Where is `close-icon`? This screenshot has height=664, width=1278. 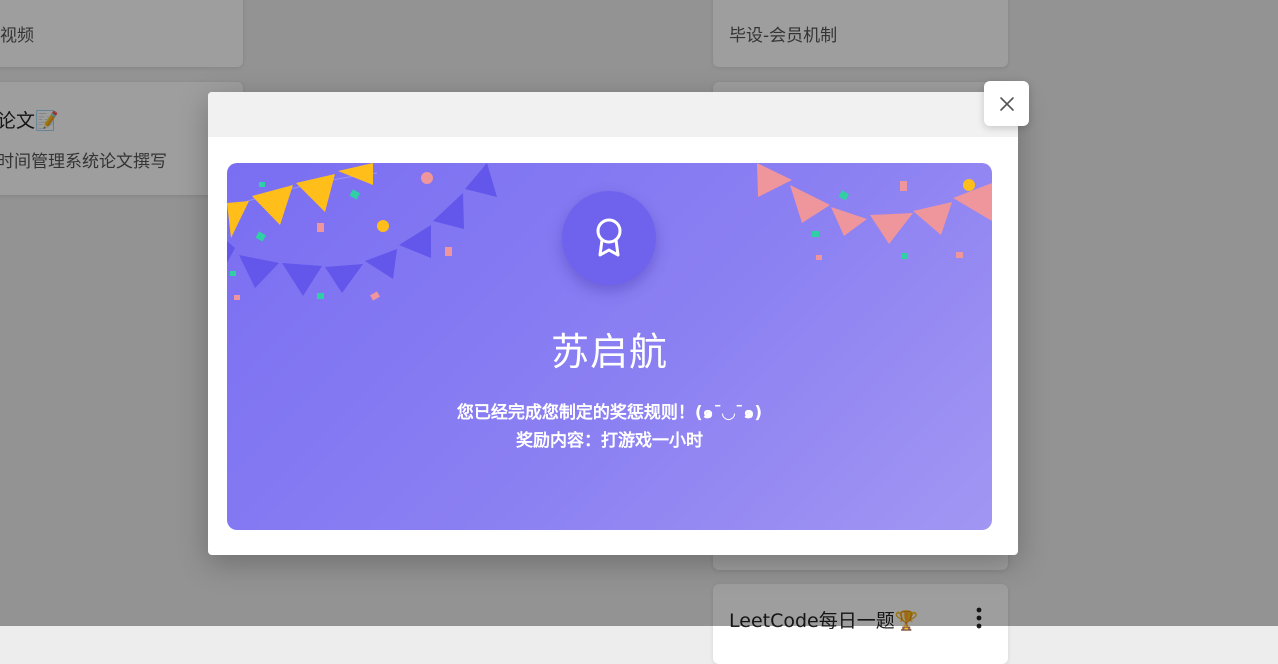
close-icon is located at coordinates (1007, 104).